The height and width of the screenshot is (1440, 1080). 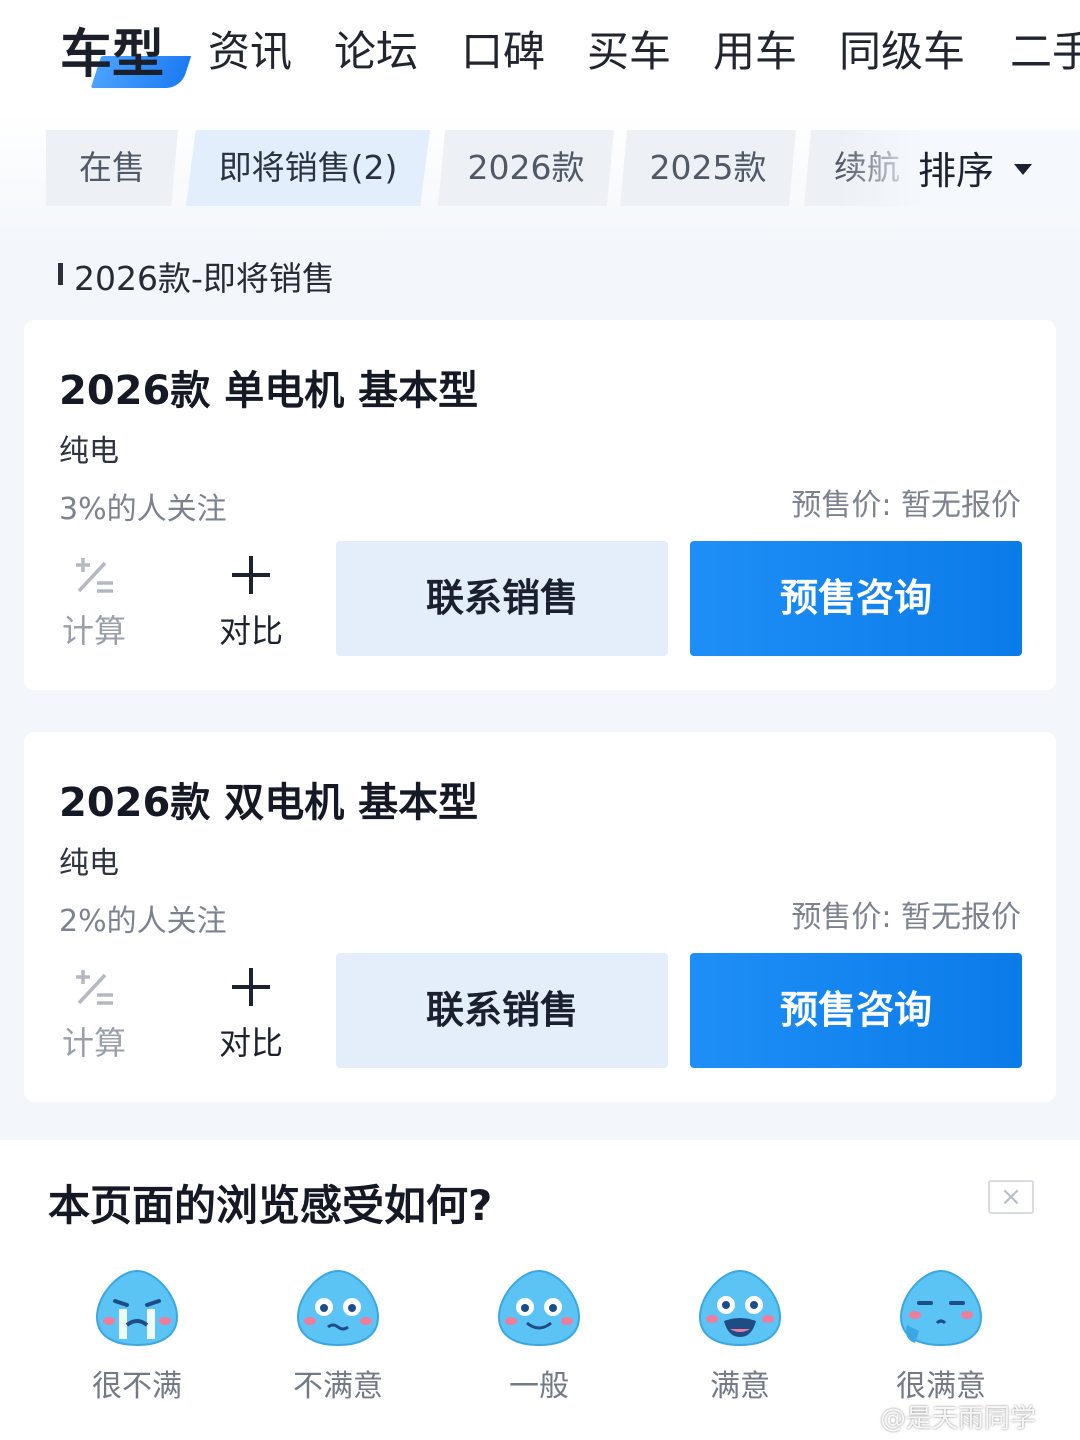 What do you see at coordinates (755, 48) in the screenshot?
I see `tab-use: 用车` at bounding box center [755, 48].